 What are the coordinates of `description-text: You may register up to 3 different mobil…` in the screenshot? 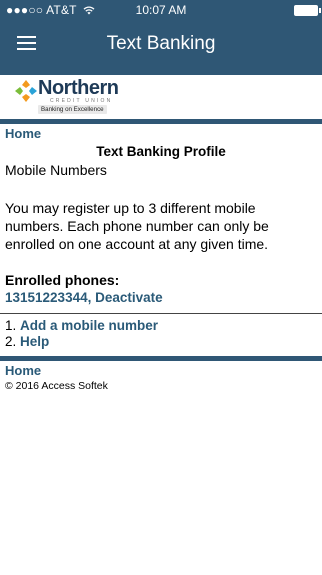 It's located at (137, 226).